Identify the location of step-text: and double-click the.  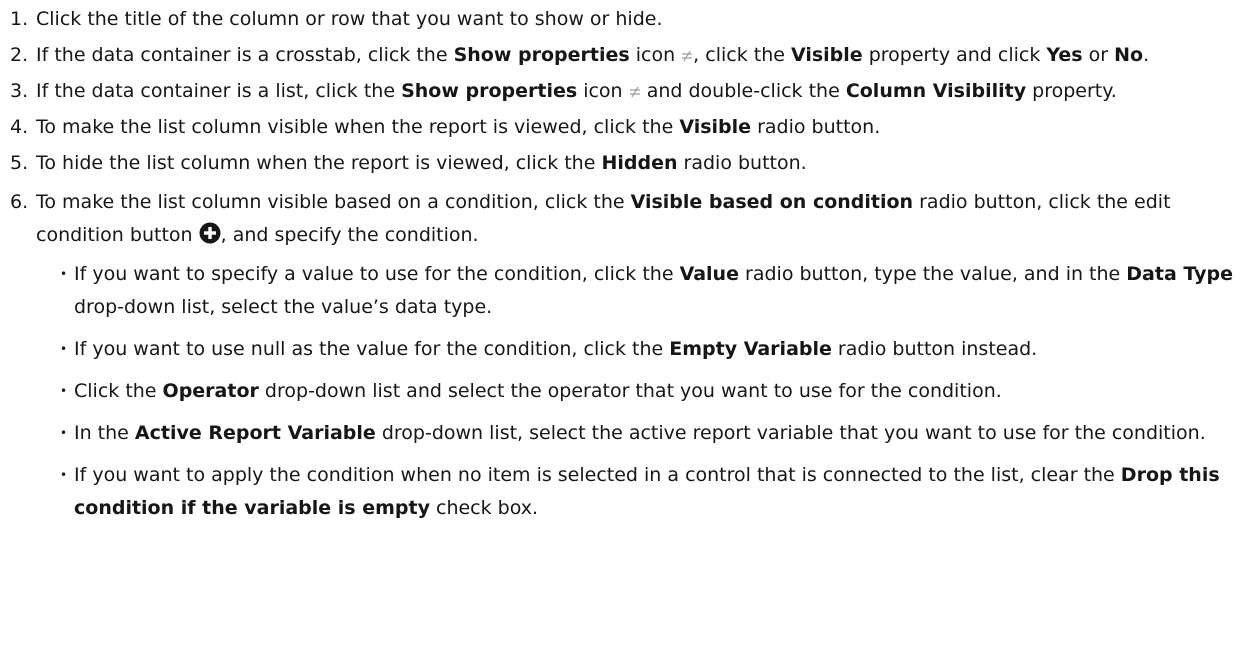
(743, 91).